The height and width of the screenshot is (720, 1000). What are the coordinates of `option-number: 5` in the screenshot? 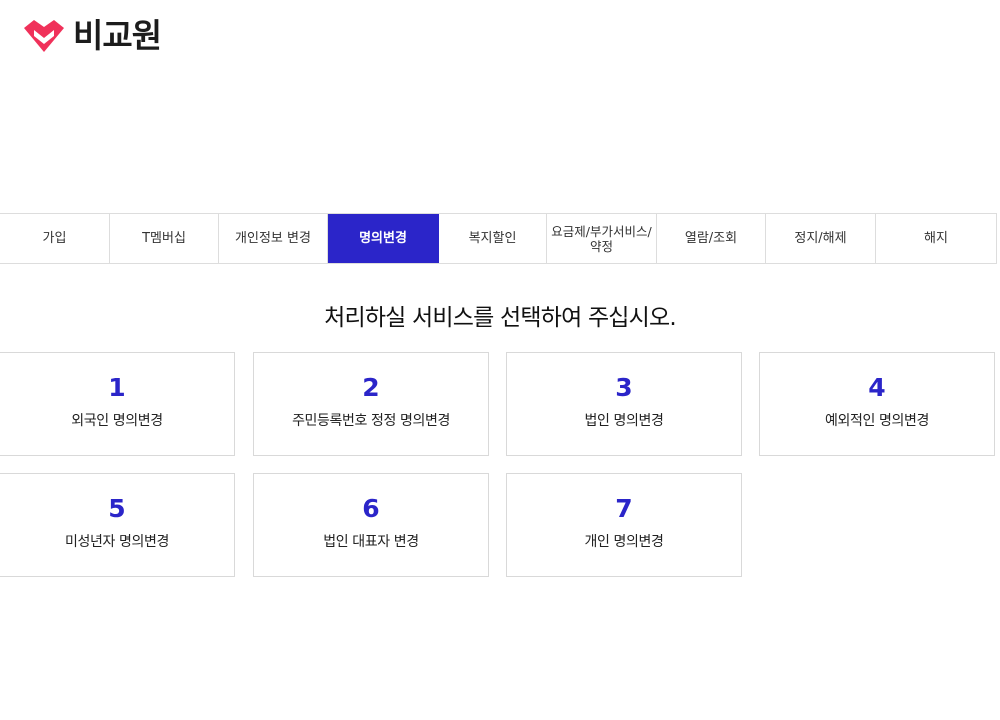 It's located at (117, 508).